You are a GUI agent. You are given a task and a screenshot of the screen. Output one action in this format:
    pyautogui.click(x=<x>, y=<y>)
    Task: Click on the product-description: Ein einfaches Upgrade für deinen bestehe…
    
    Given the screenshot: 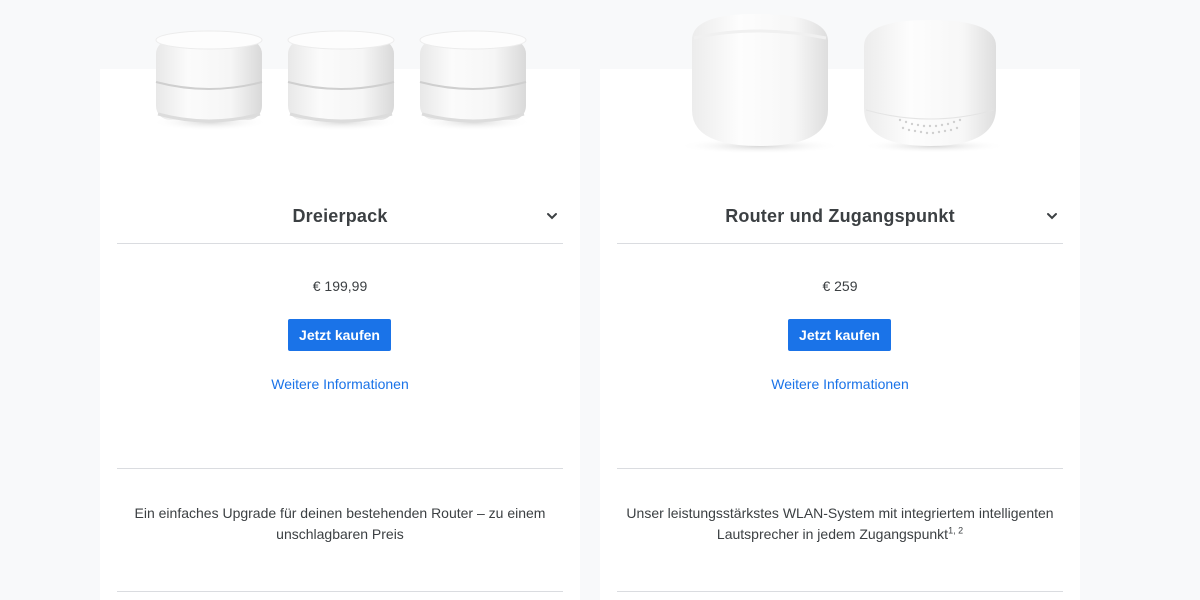 What is the action you would take?
    pyautogui.click(x=340, y=524)
    